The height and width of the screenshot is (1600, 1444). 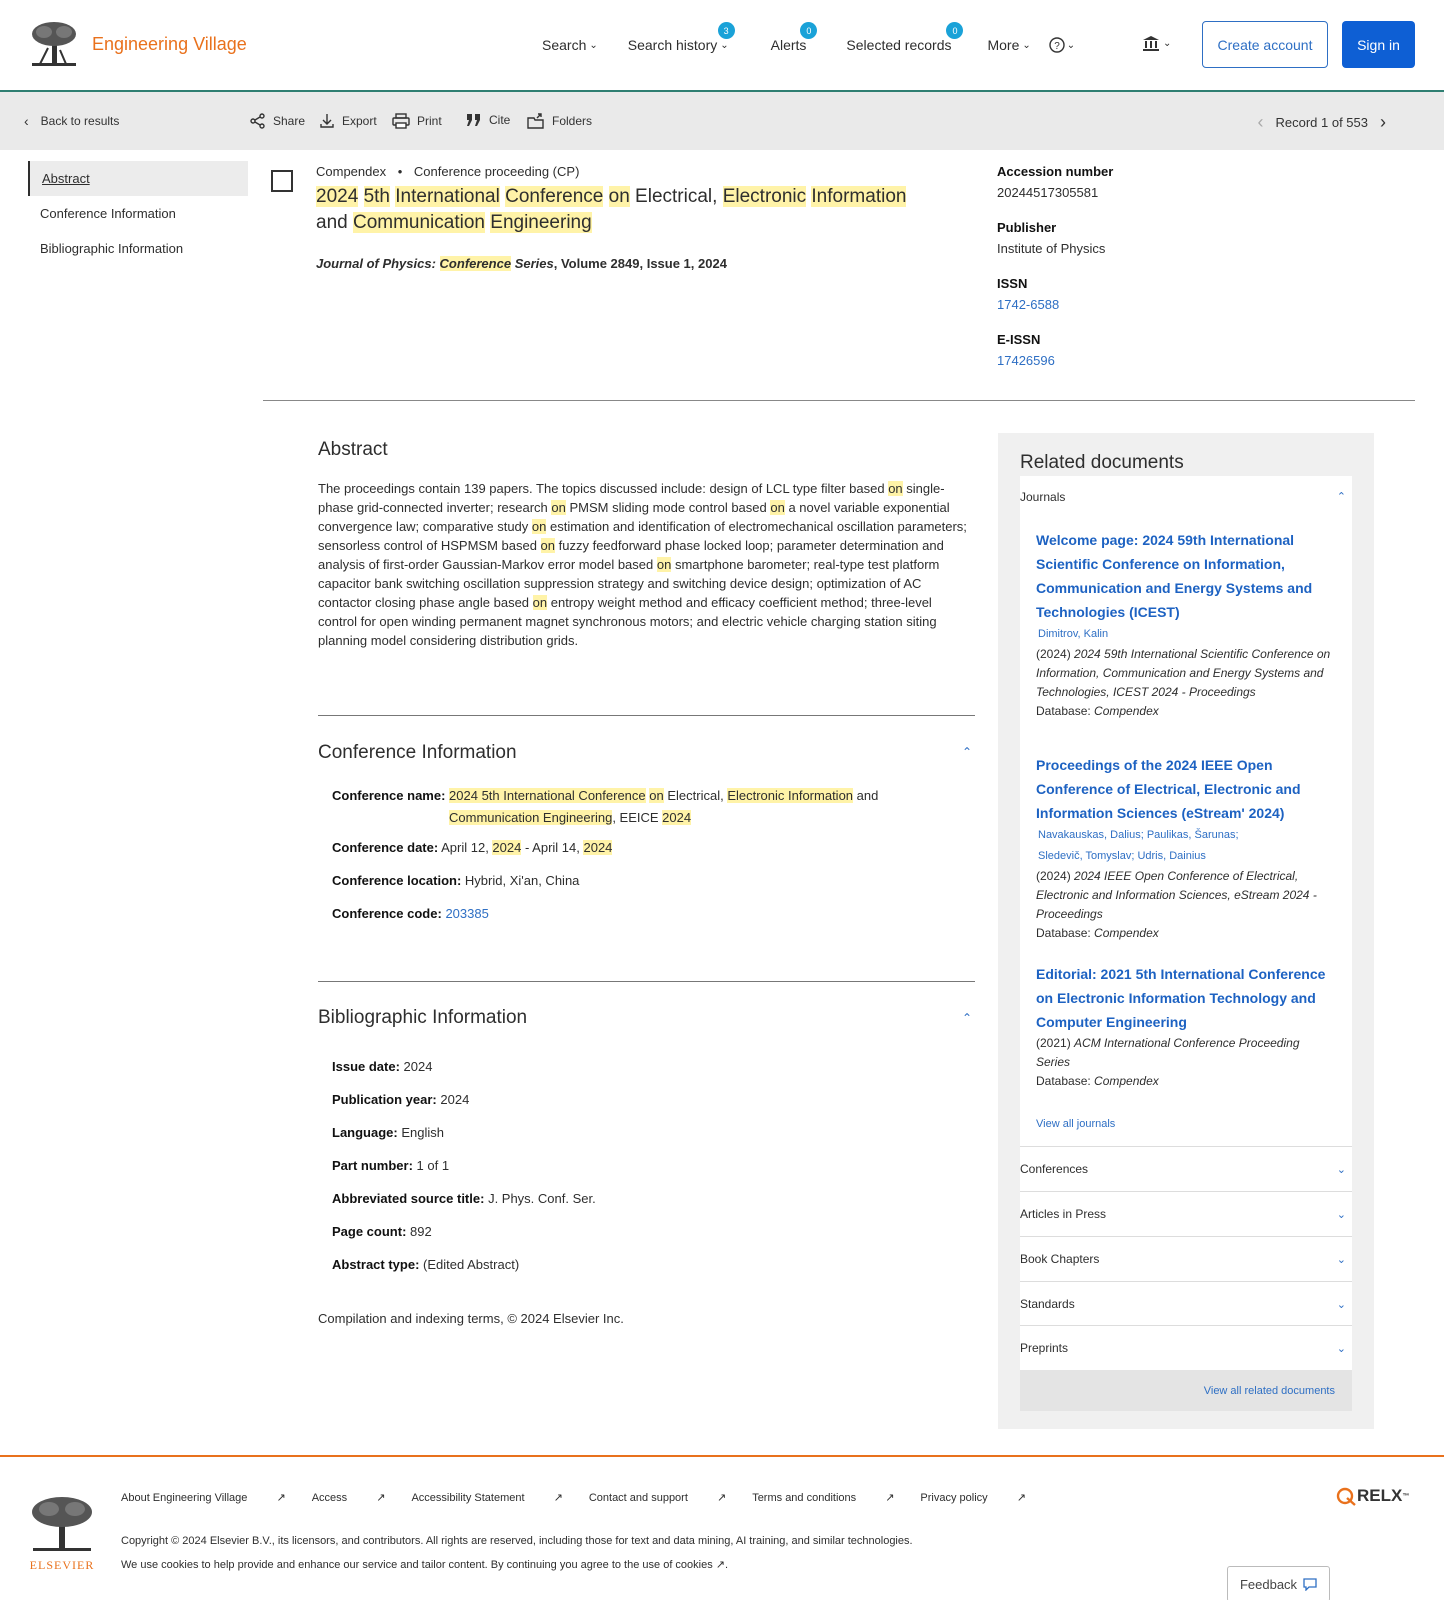 What do you see at coordinates (967, 1018) in the screenshot?
I see `collapse-bibliographic-icon: ⌃` at bounding box center [967, 1018].